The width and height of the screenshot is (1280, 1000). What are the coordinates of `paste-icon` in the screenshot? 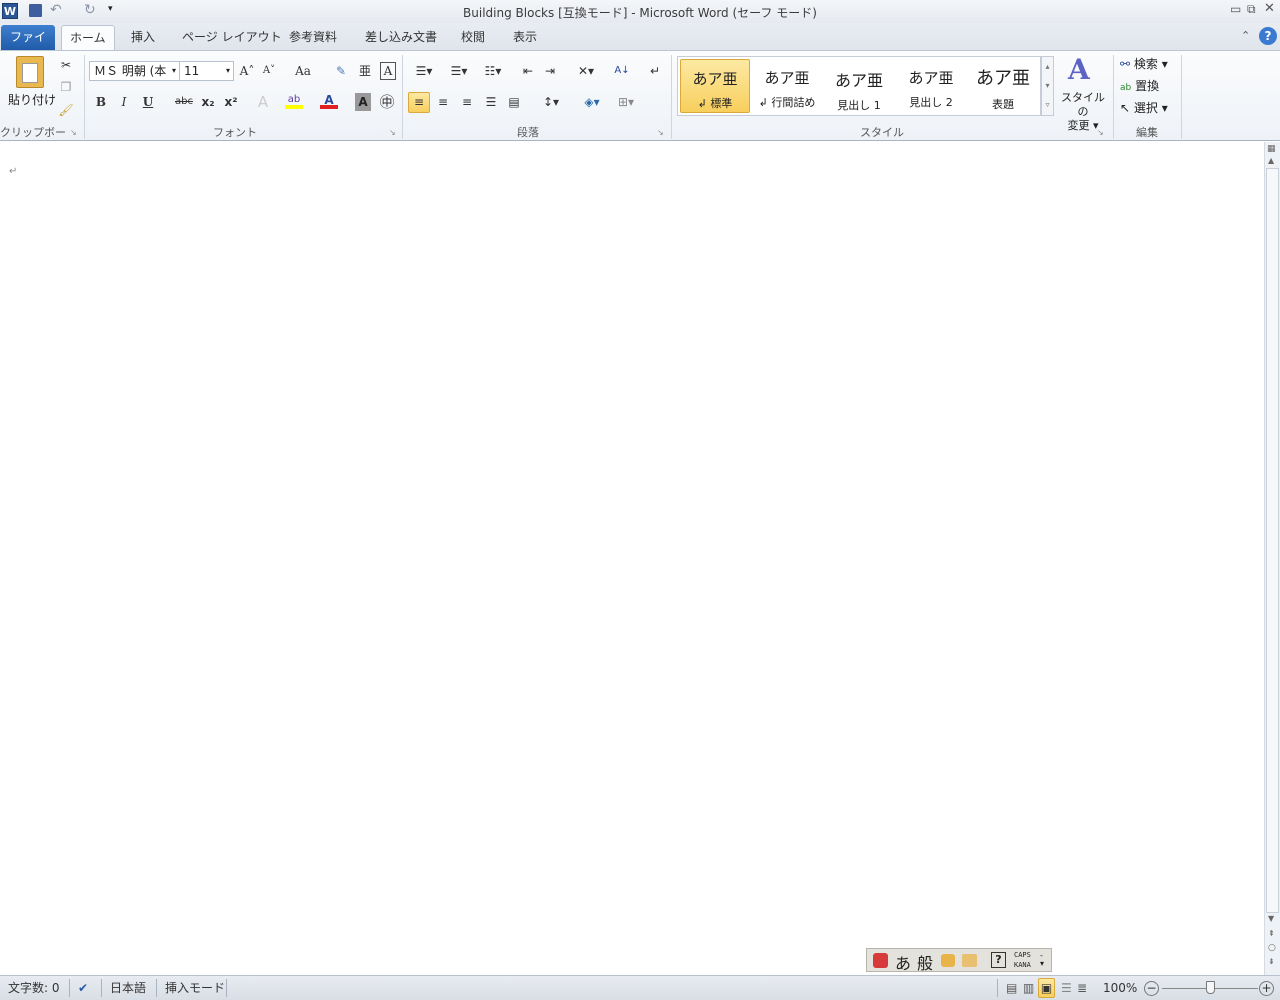 It's located at (30, 72).